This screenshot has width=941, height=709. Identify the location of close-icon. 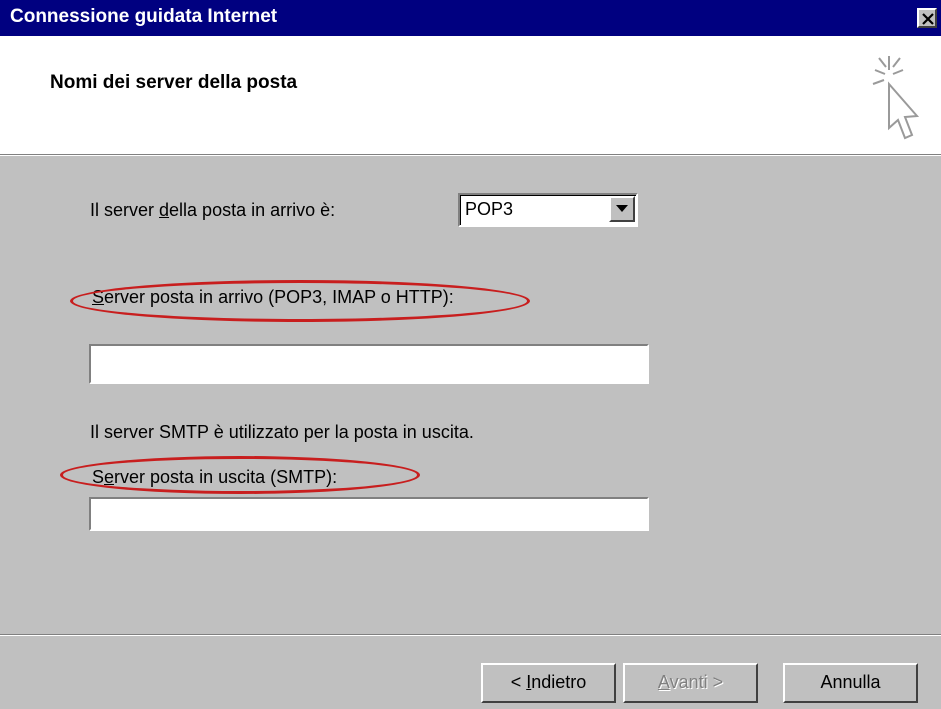
(928, 19).